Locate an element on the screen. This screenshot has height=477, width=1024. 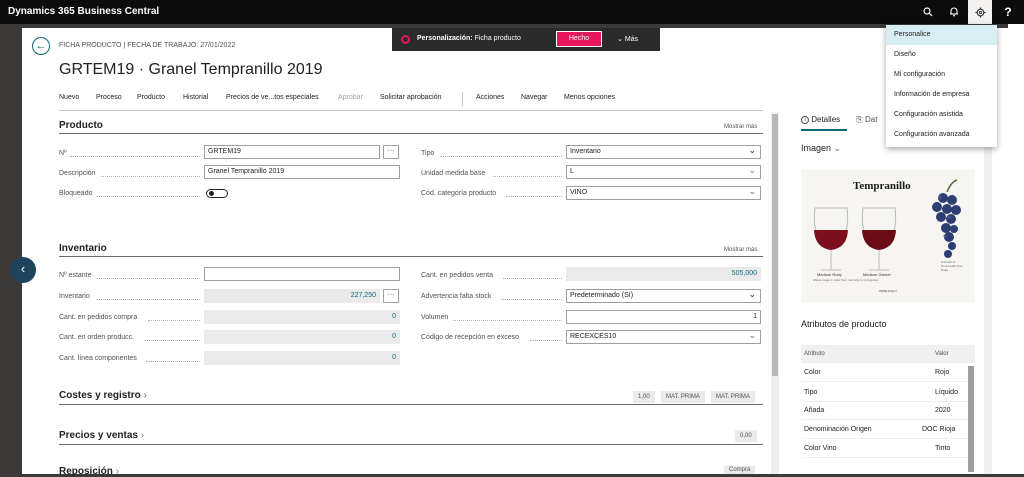
done-button: Hecho is located at coordinates (579, 39).